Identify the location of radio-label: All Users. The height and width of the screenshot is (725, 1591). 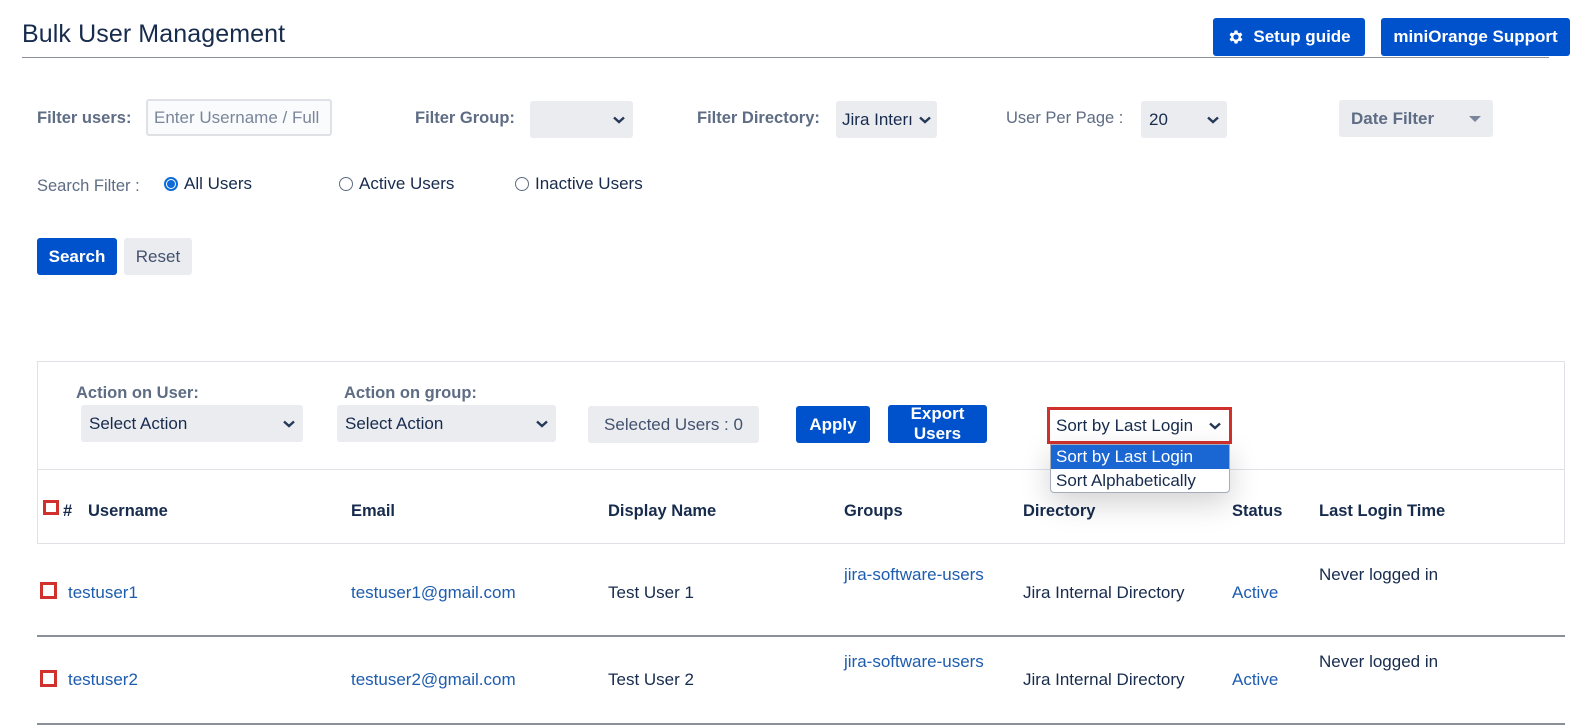
(218, 183).